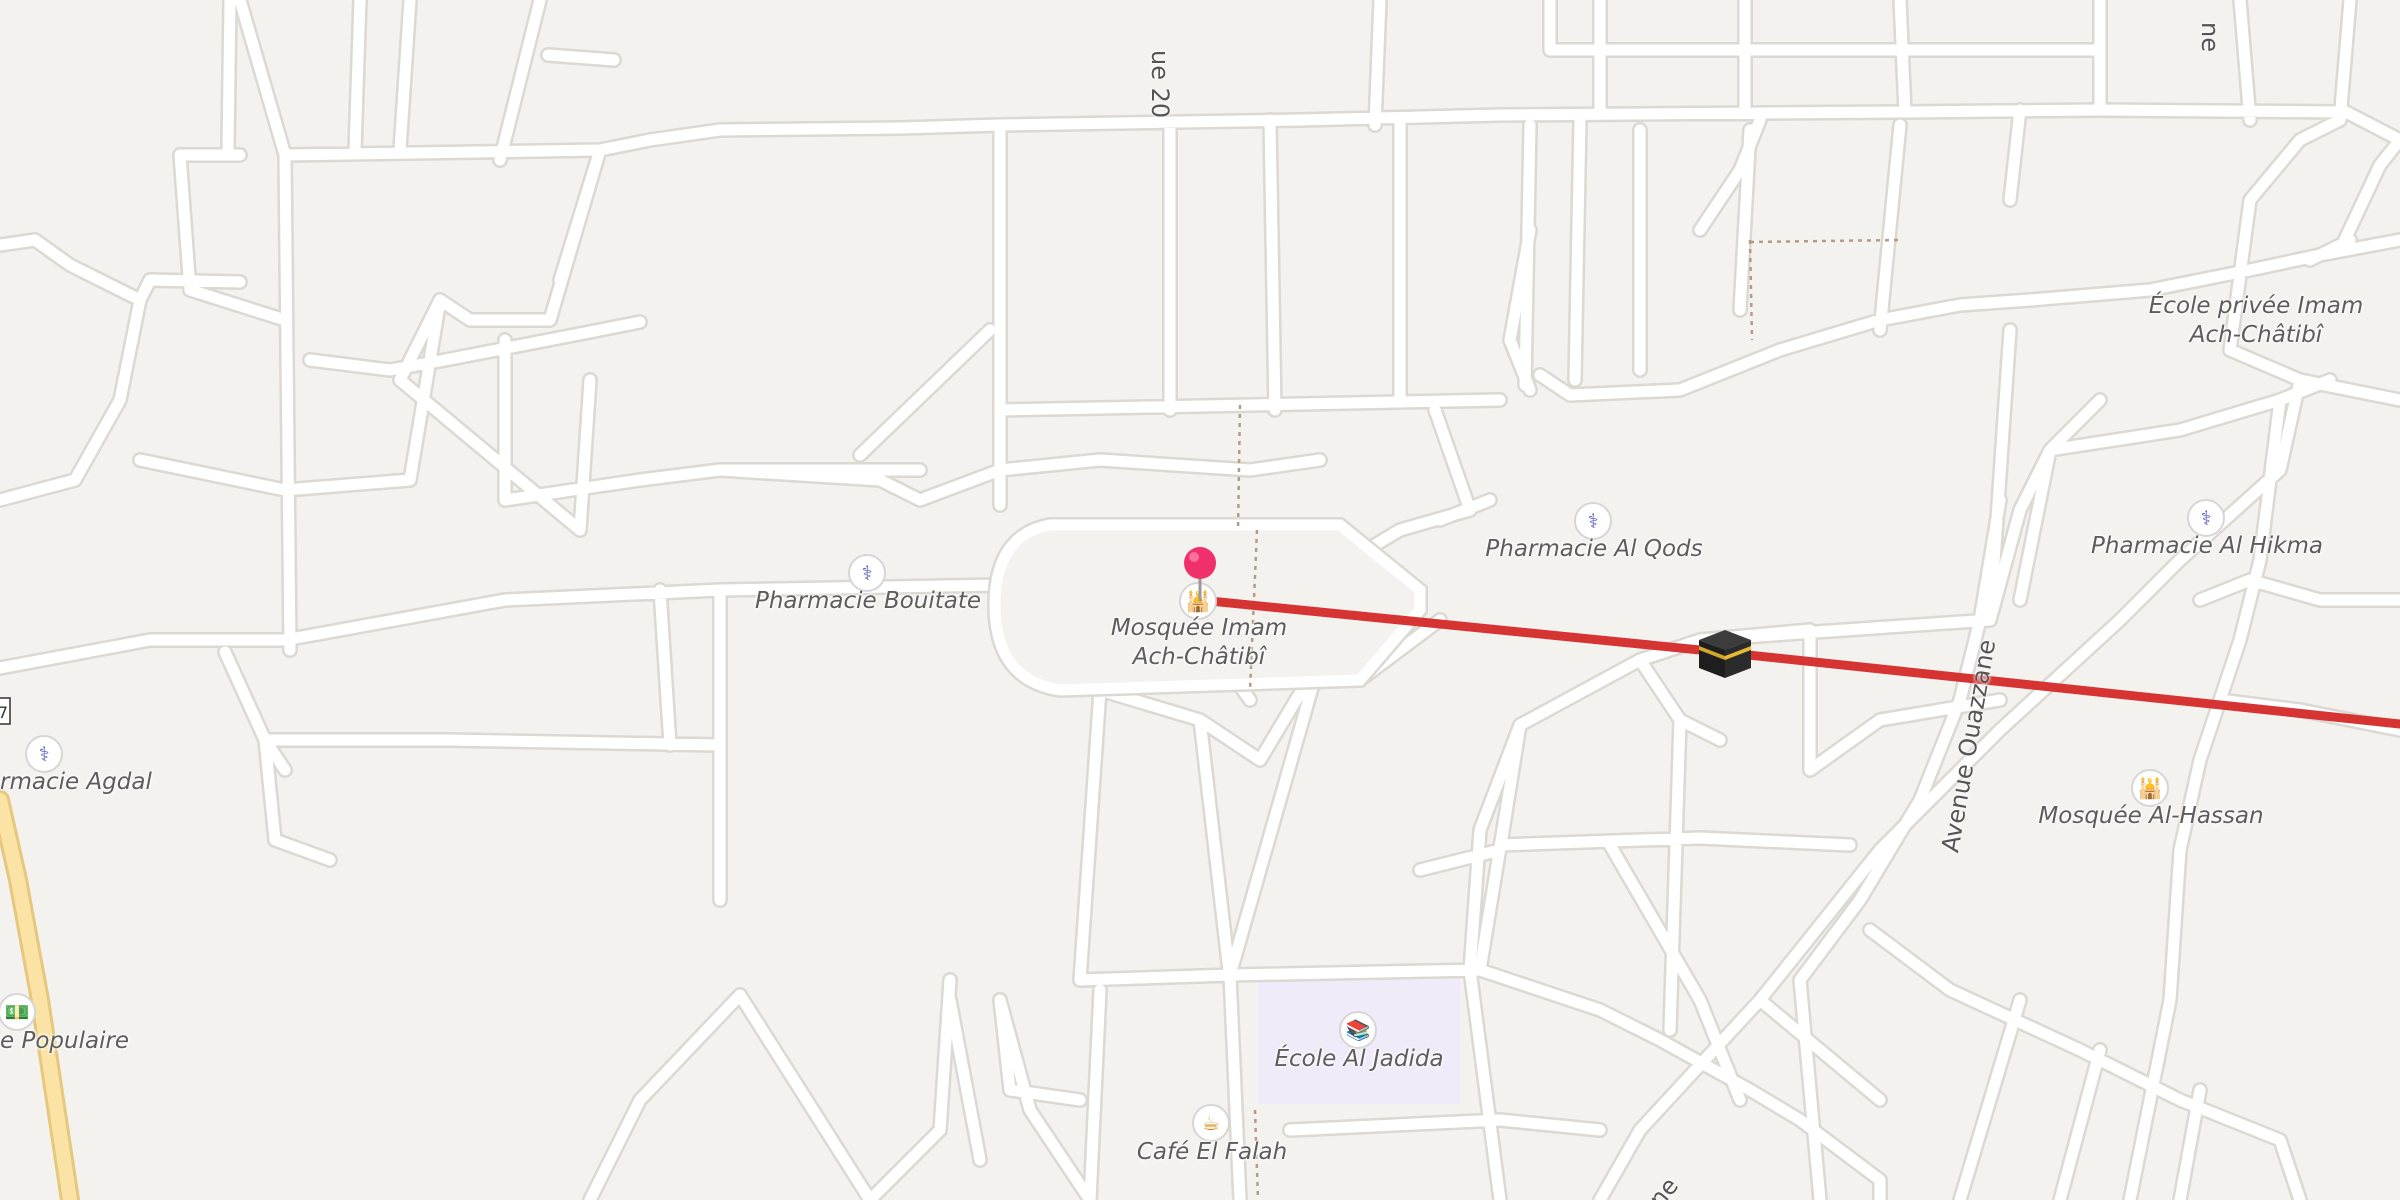 The image size is (2400, 1200). I want to click on label-ecole-privee-line1: École privée Imam, so click(2256, 306).